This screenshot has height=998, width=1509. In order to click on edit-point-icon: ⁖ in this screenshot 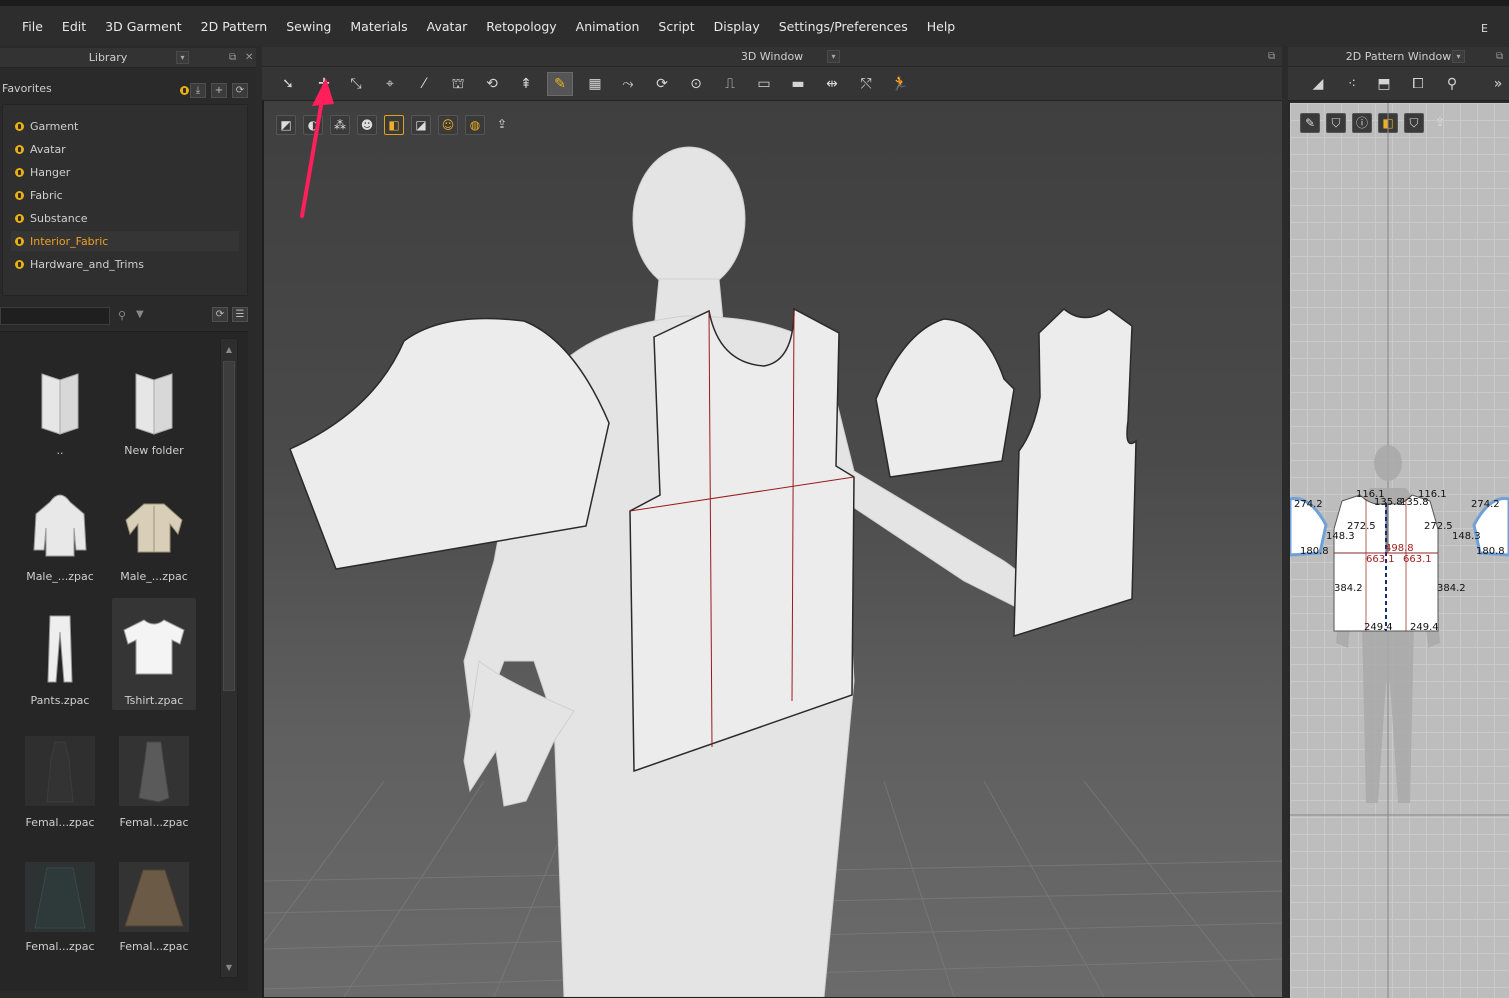, I will do `click(1352, 84)`.